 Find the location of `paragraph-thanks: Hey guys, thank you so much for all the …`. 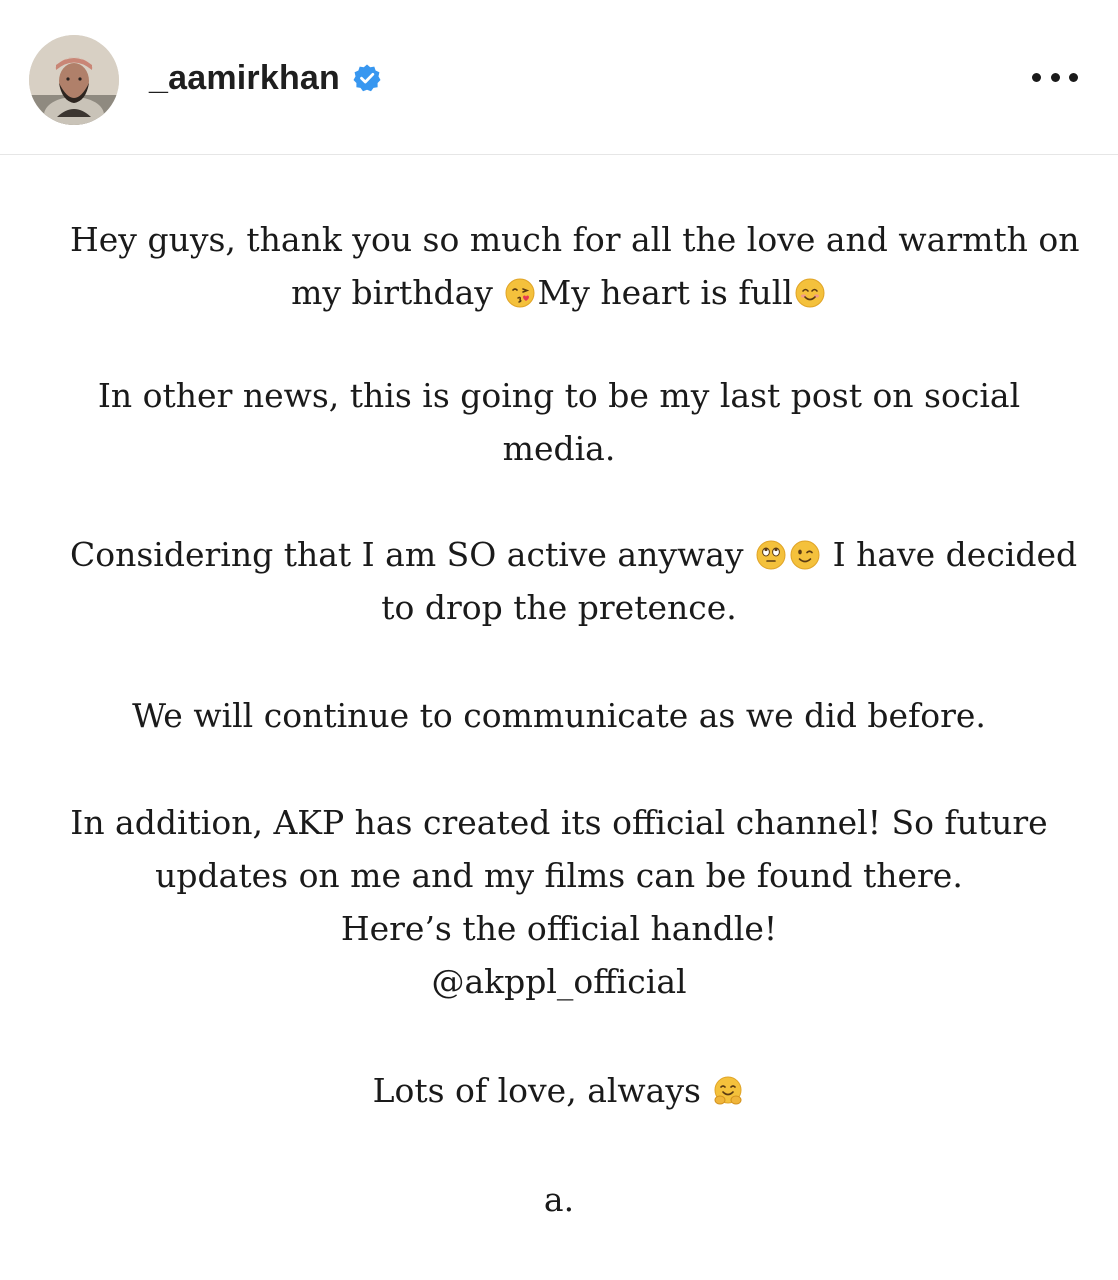

paragraph-thanks: Hey guys, thank you so much for all the … is located at coordinates (575, 266).